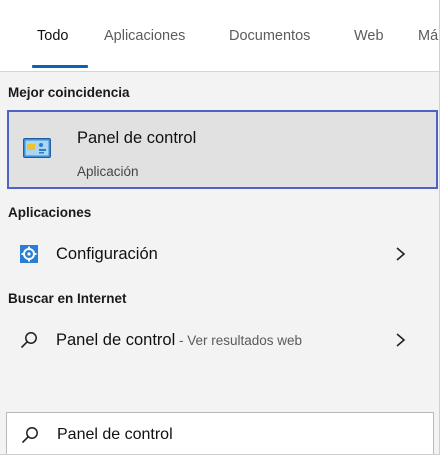  What do you see at coordinates (67, 298) in the screenshot?
I see `section-web-label: Buscar en Internet` at bounding box center [67, 298].